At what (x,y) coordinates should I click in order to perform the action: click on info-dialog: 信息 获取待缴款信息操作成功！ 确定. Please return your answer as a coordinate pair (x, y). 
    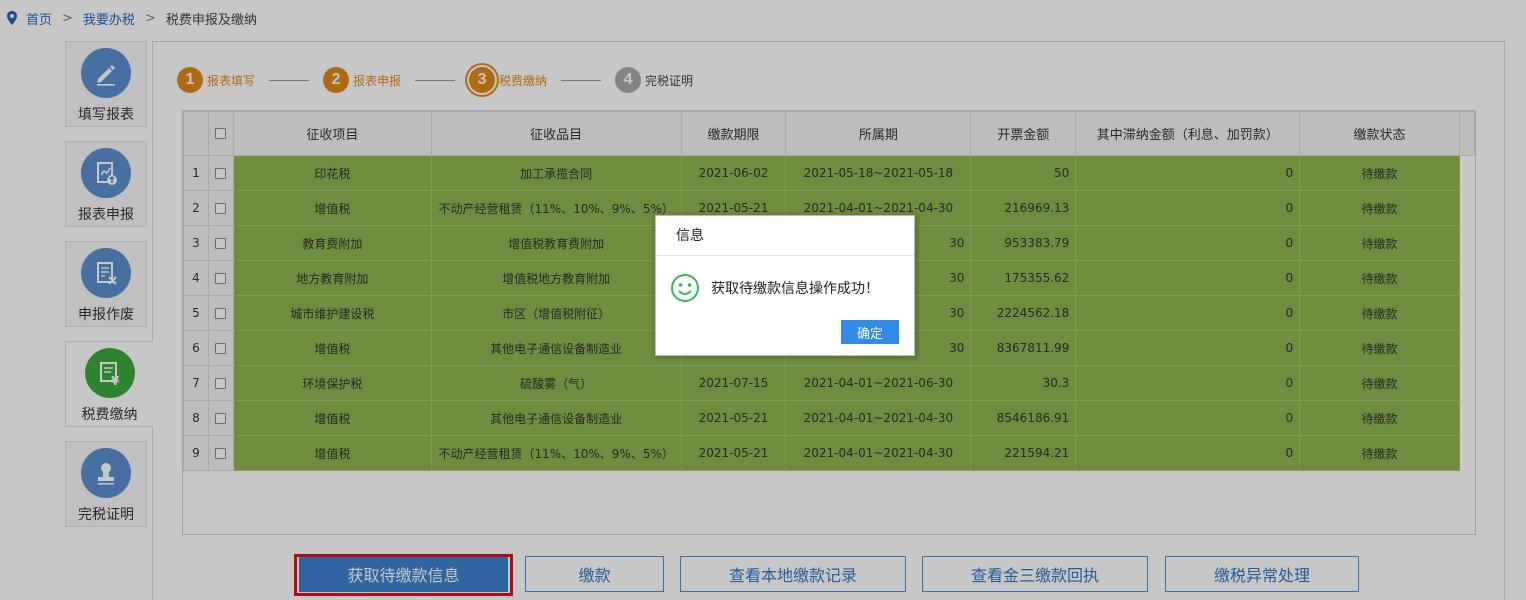
    Looking at the image, I should click on (785, 285).